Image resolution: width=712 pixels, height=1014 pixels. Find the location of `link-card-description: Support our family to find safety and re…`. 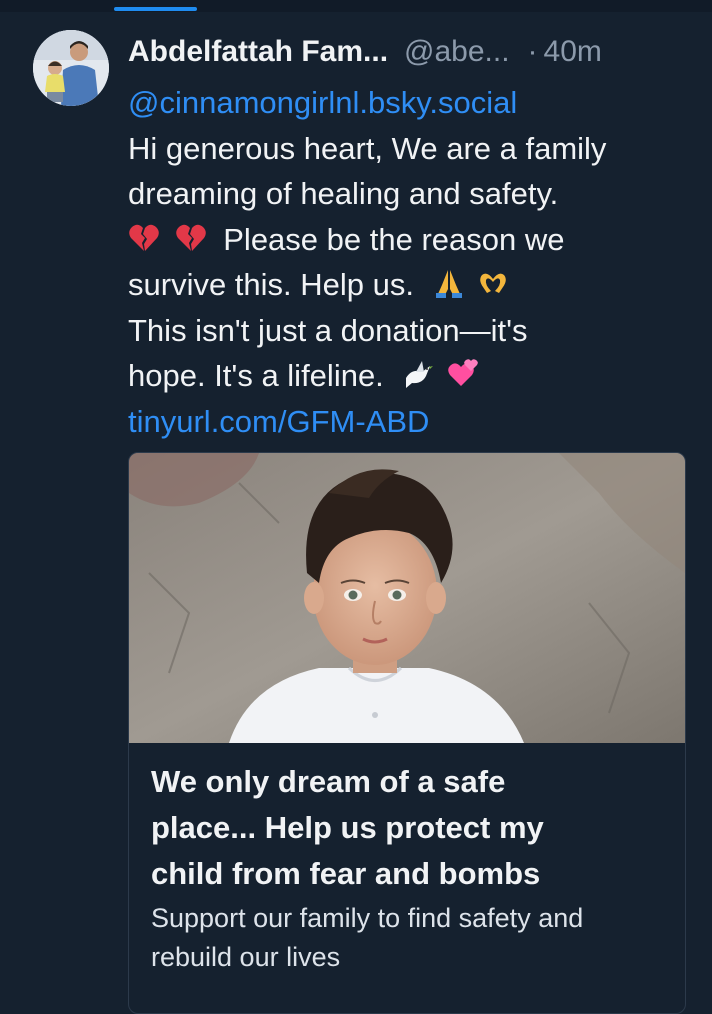

link-card-description: Support our family to find safety and re… is located at coordinates (411, 938).